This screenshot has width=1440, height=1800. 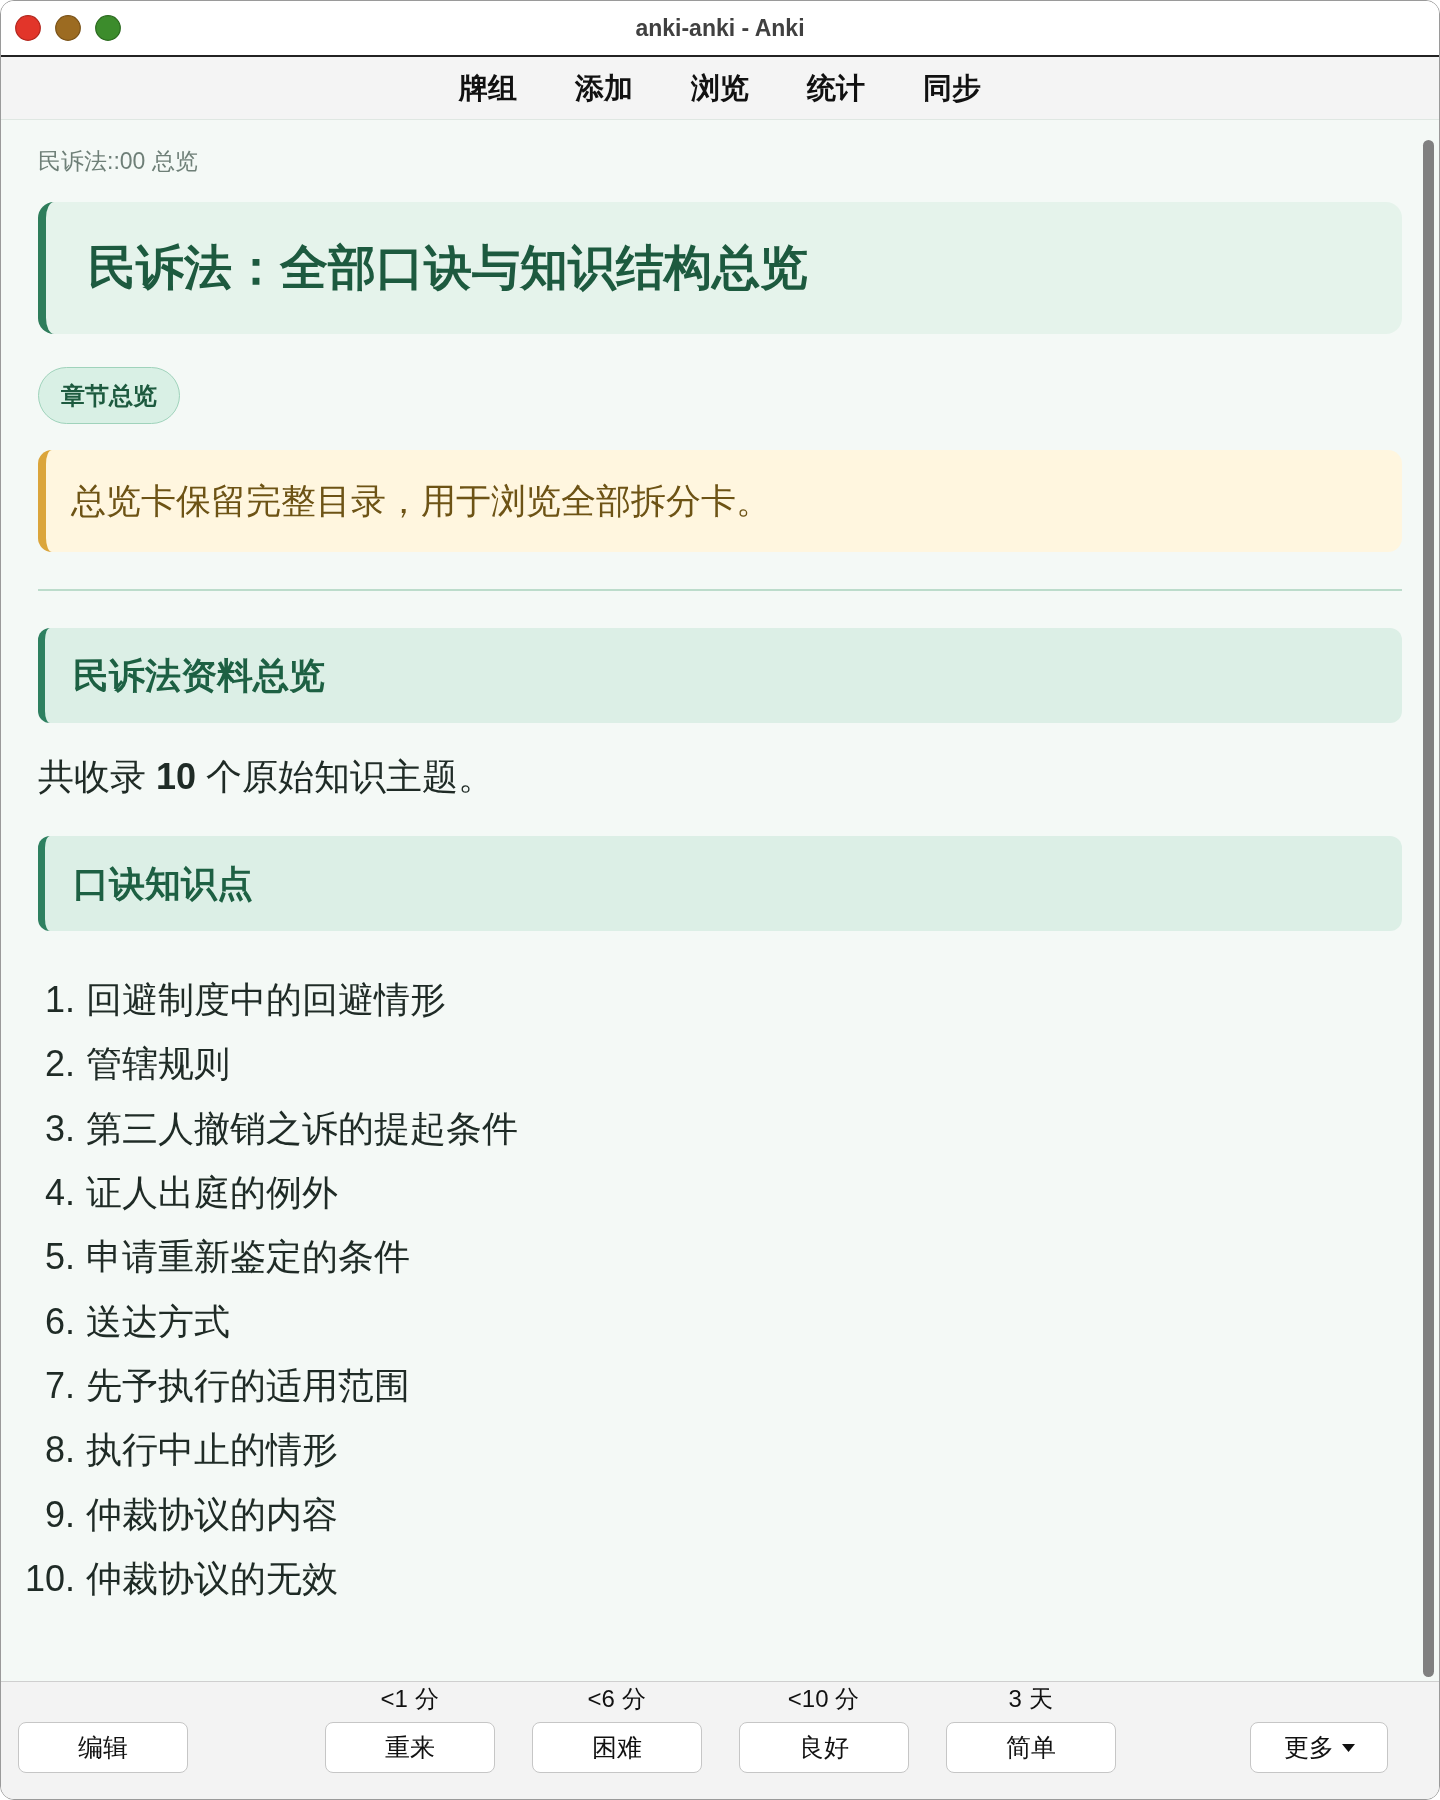 I want to click on toolbar-link: 浏览, so click(x=720, y=88).